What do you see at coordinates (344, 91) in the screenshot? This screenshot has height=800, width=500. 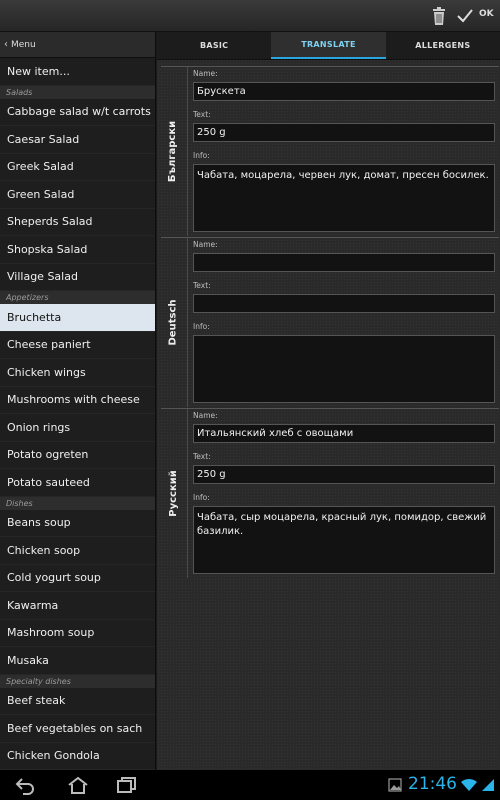 I see `name-field: Брускета` at bounding box center [344, 91].